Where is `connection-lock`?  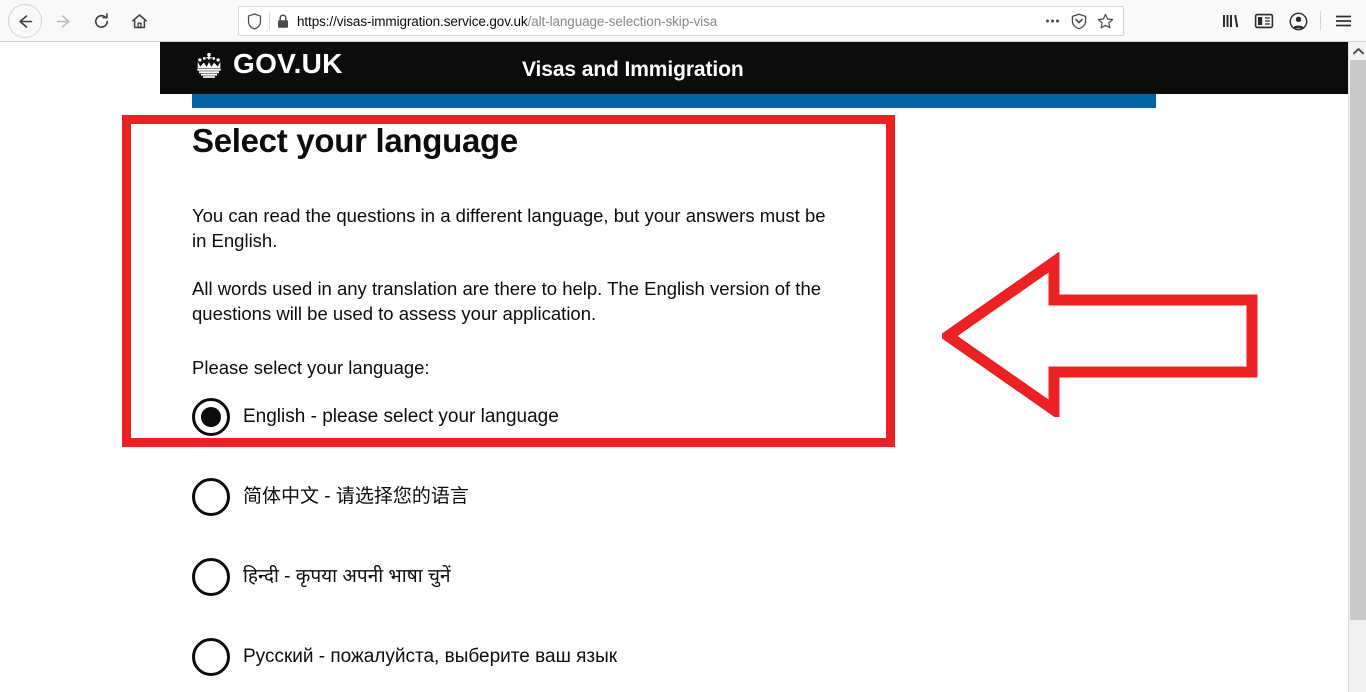
connection-lock is located at coordinates (287, 21).